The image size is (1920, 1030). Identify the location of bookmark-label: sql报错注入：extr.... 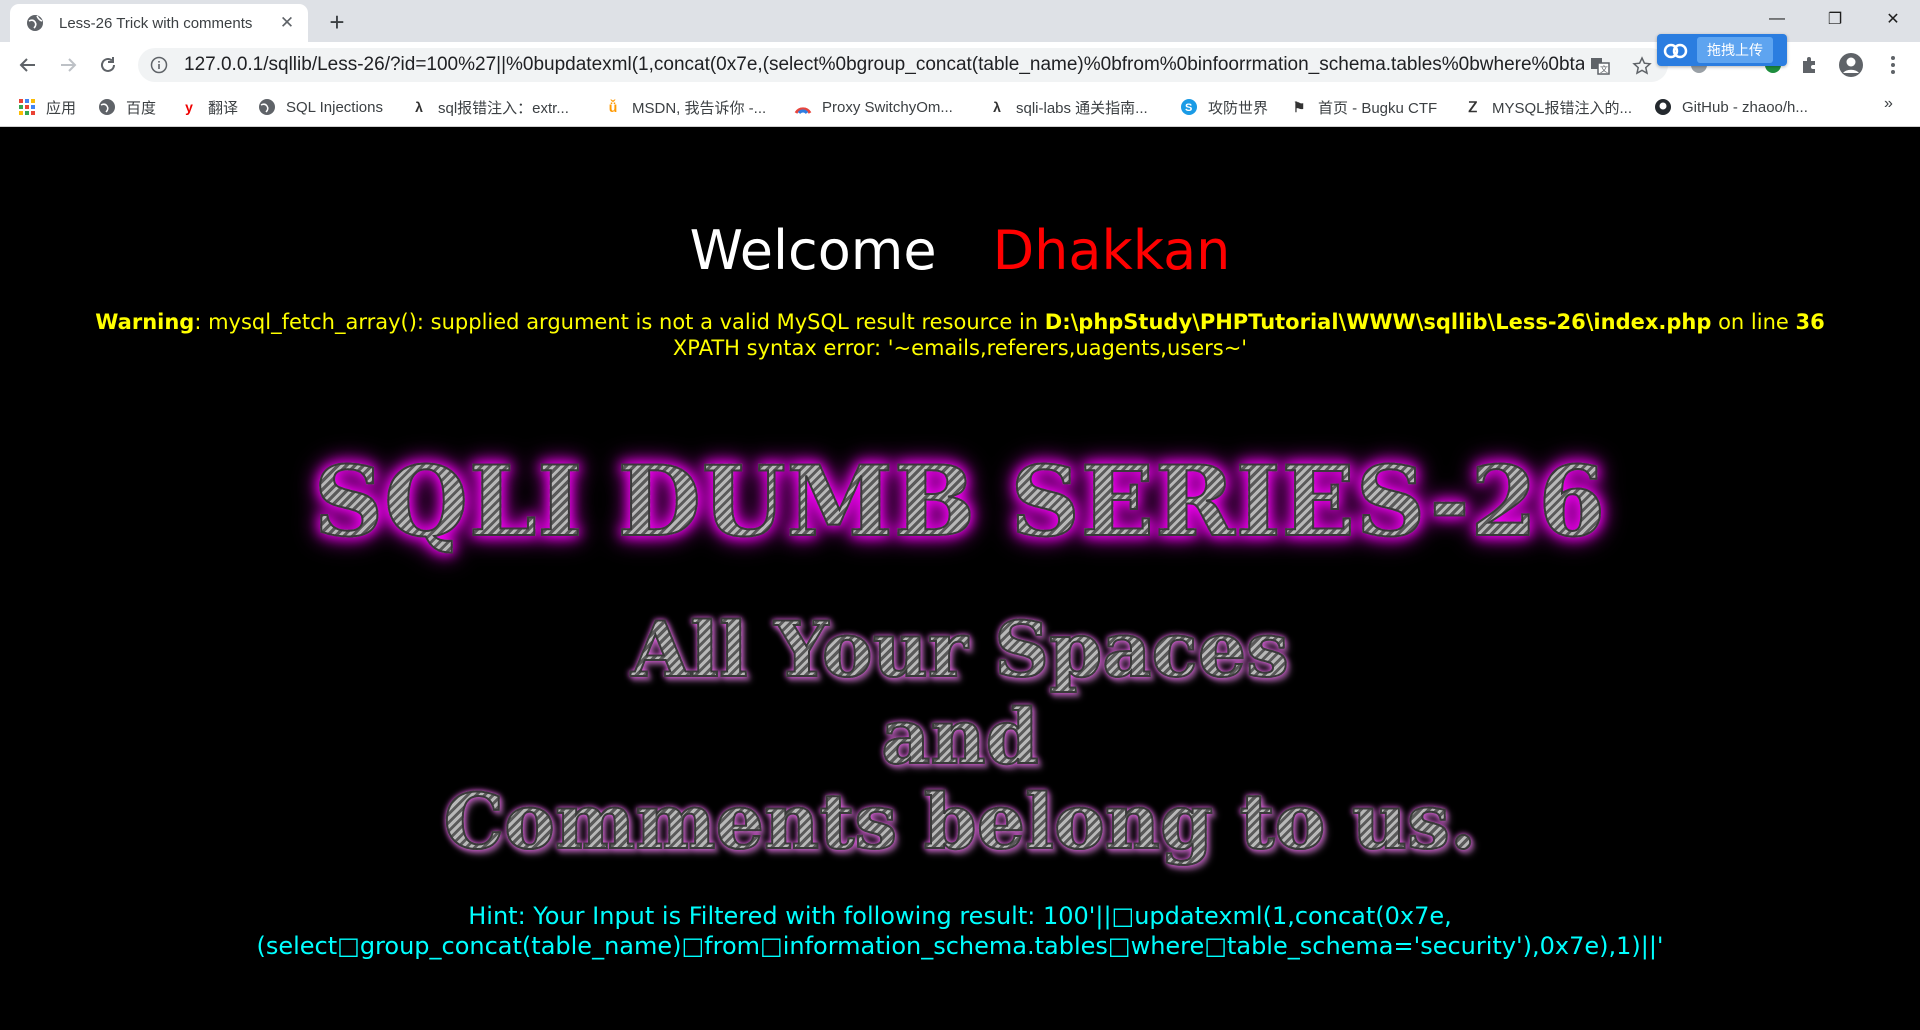
(503, 108).